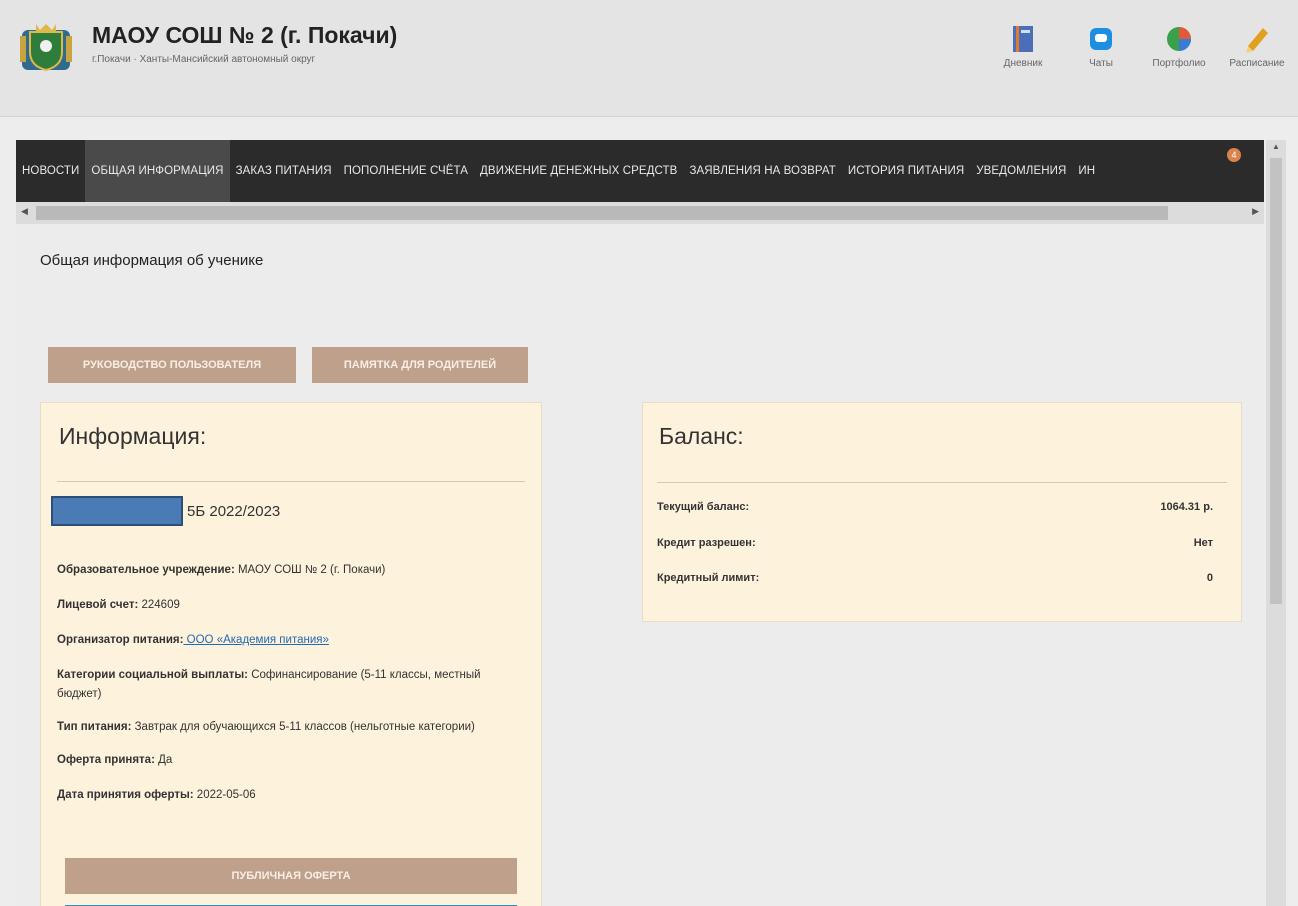 This screenshot has height=906, width=1298. Describe the element at coordinates (152, 675) in the screenshot. I see `field-label: Категории социальной выплаты:` at that location.